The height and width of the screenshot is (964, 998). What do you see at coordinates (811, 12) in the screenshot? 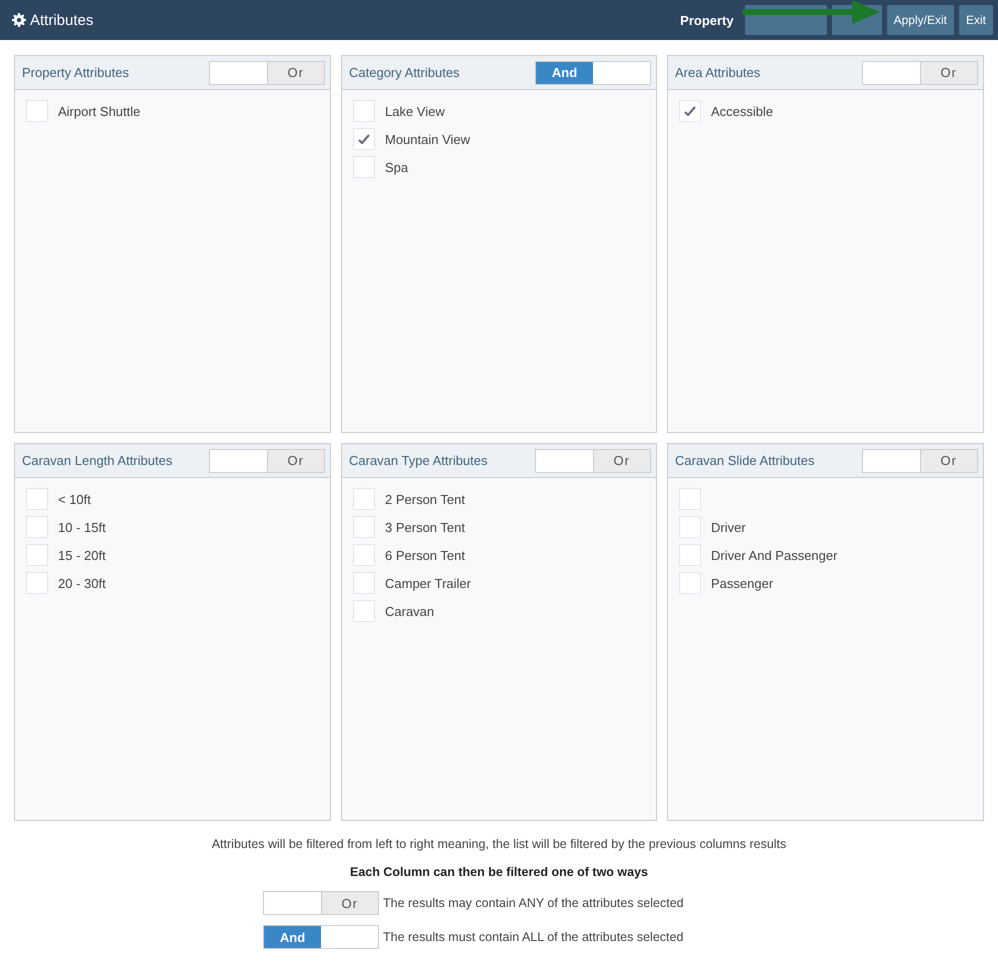
I see `arrow-icon` at bounding box center [811, 12].